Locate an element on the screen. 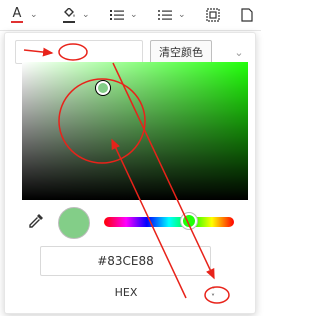 Image resolution: width=320 pixels, height=316 pixels. font-color-icon: A is located at coordinates (17, 14).